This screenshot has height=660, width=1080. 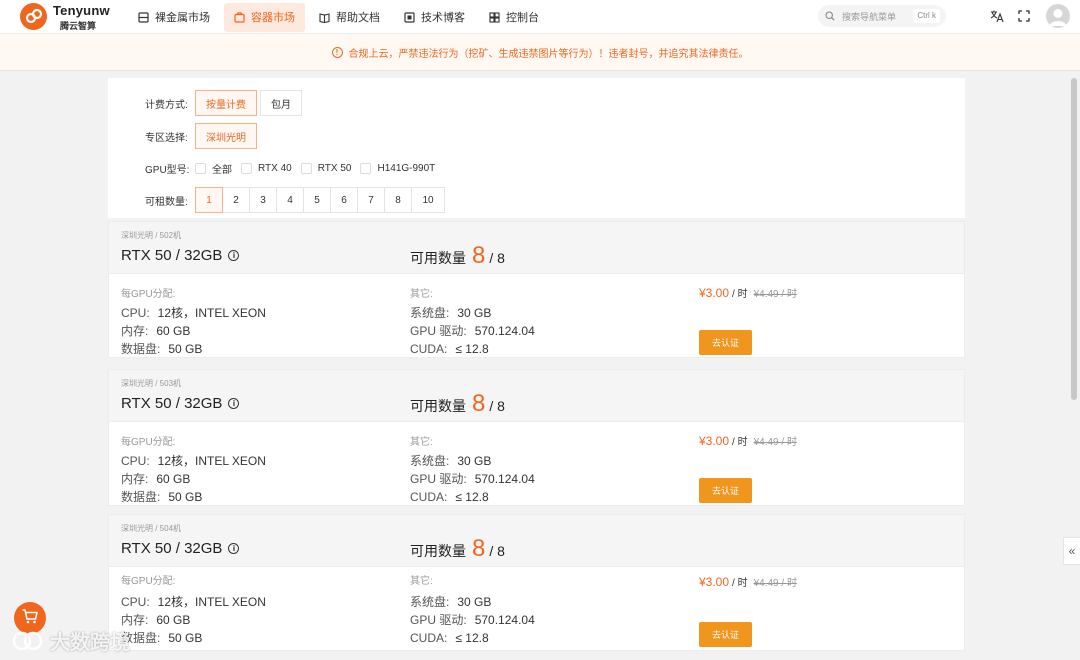 I want to click on count-option: 7, so click(x=371, y=200).